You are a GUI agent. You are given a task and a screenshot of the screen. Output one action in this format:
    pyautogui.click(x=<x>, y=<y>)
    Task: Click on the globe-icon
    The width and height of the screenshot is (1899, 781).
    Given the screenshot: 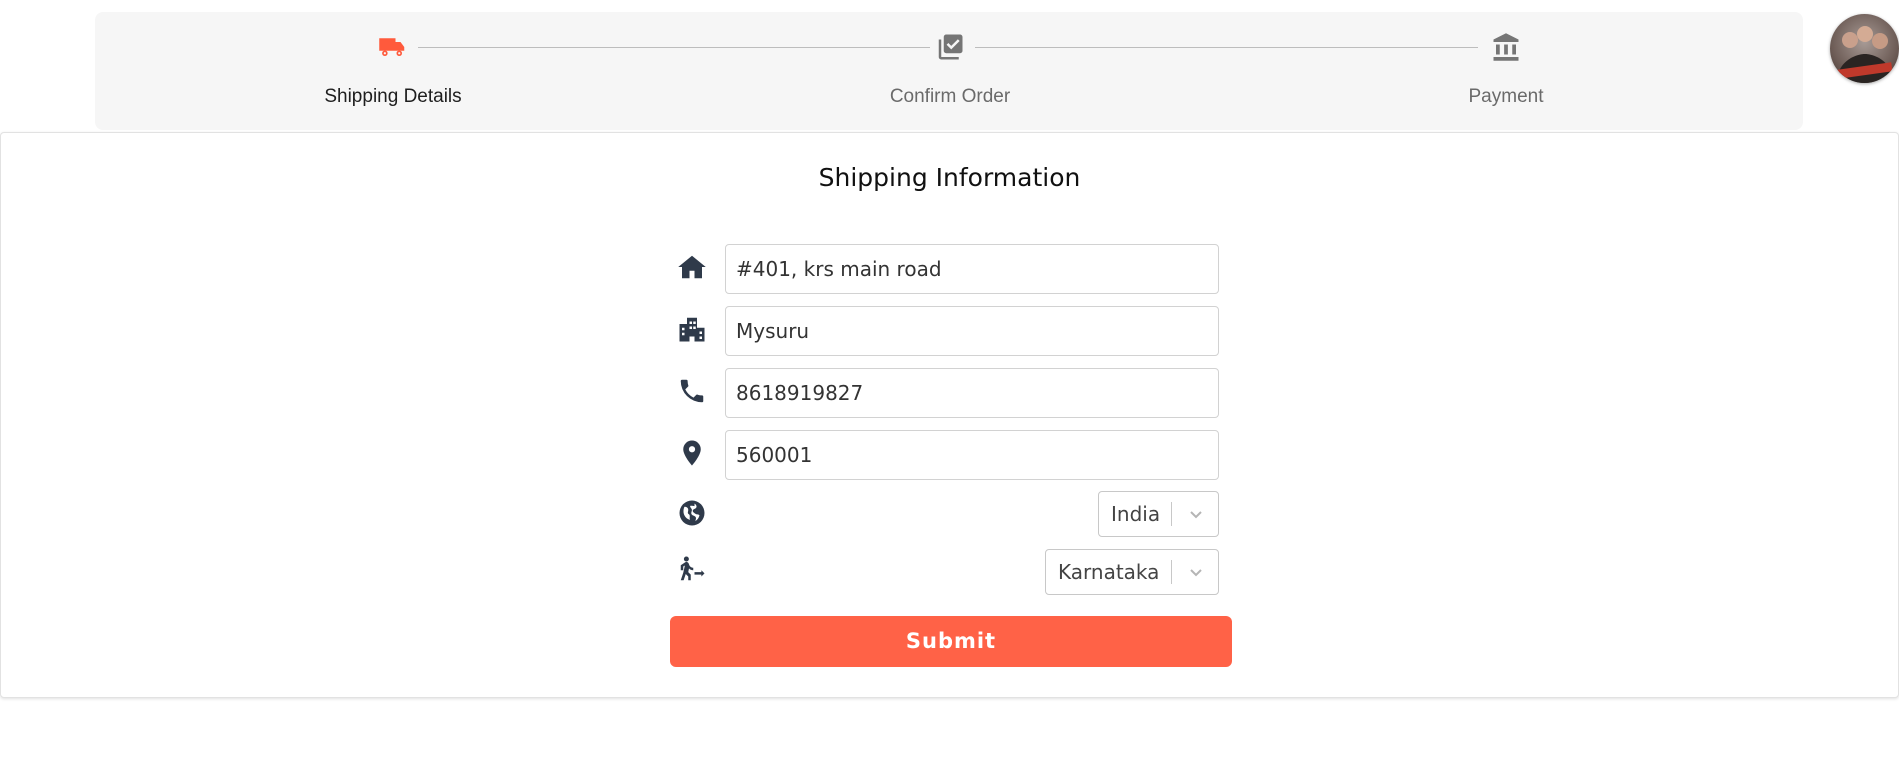 What is the action you would take?
    pyautogui.click(x=692, y=513)
    